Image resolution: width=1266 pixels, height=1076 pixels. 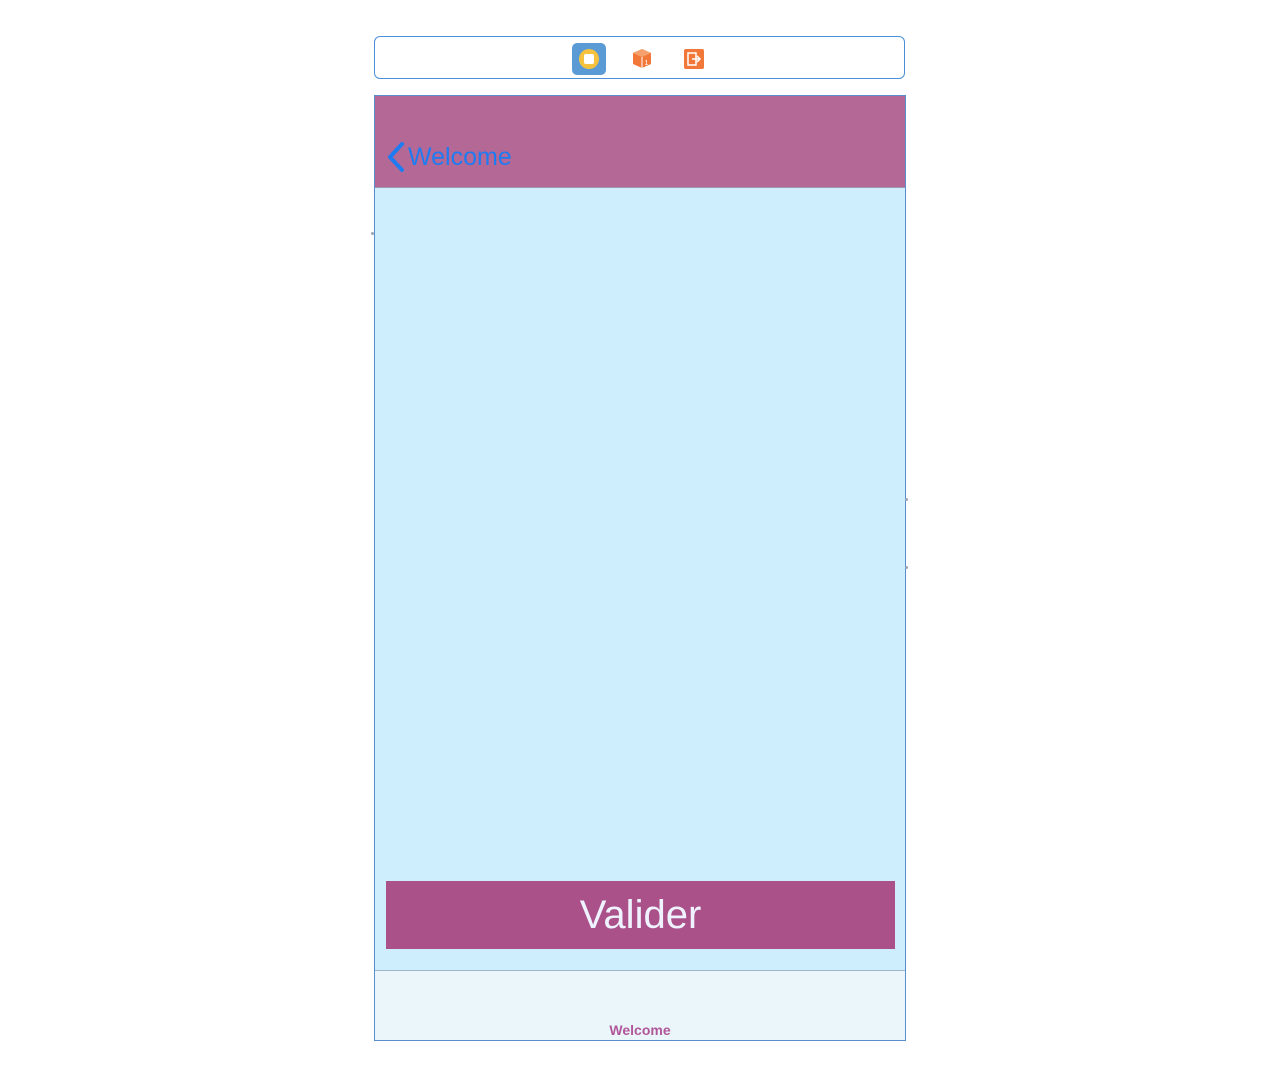 I want to click on first-responder-cube-icon: 1, so click(x=642, y=58).